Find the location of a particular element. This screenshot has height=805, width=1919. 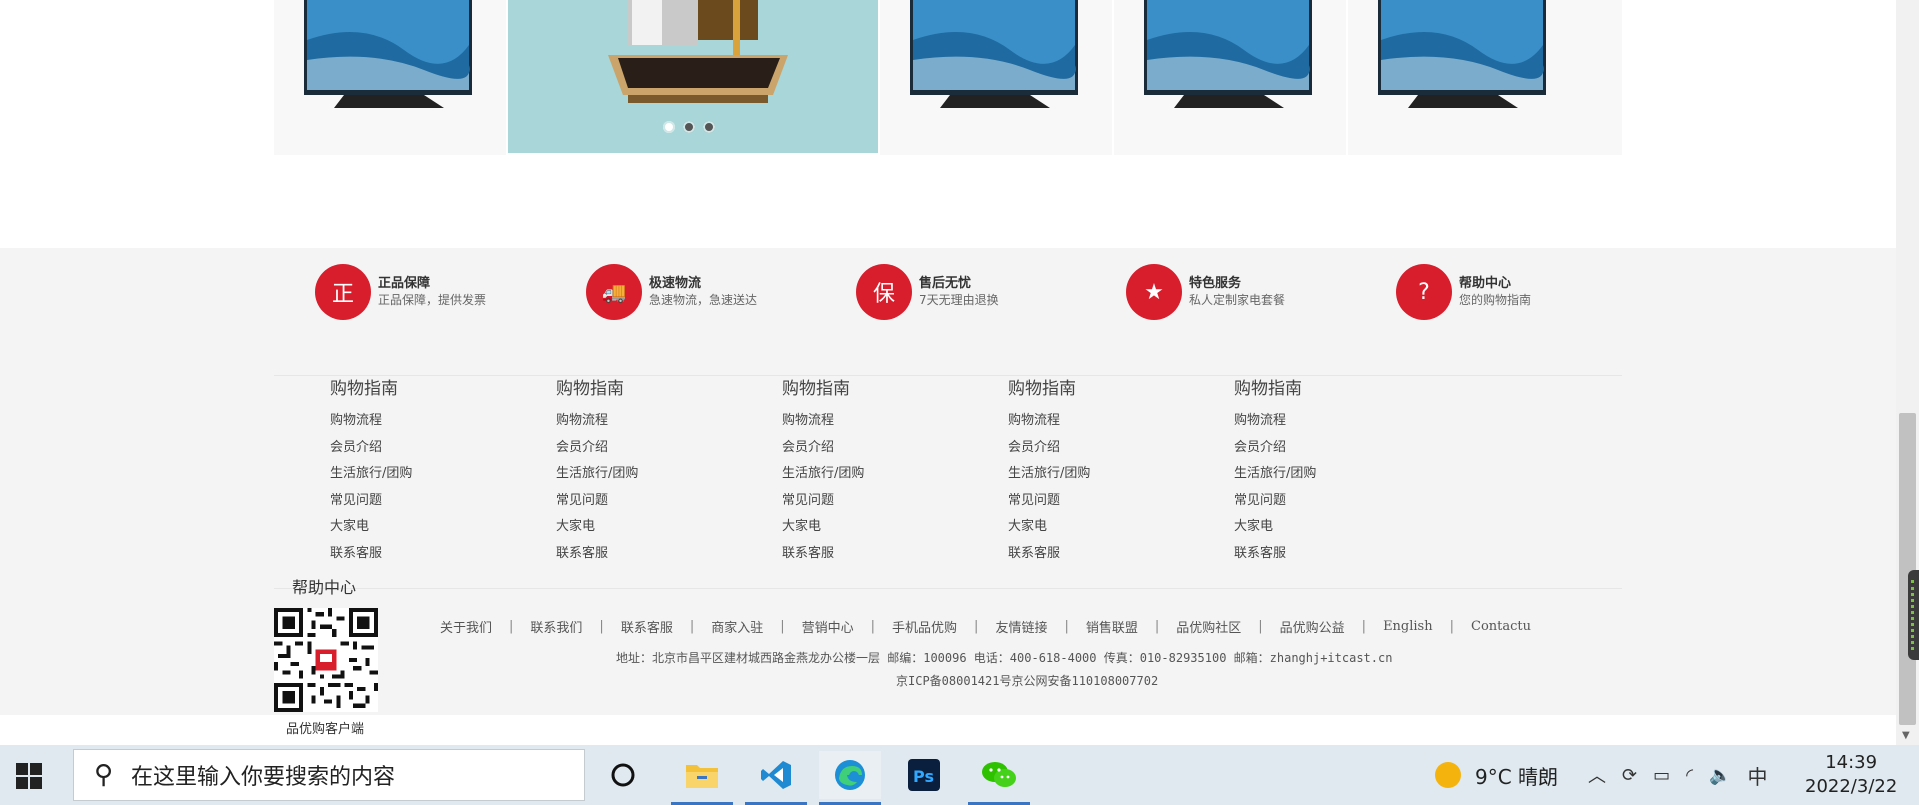

footer-link-merchant: 商家入驻 is located at coordinates (737, 626).